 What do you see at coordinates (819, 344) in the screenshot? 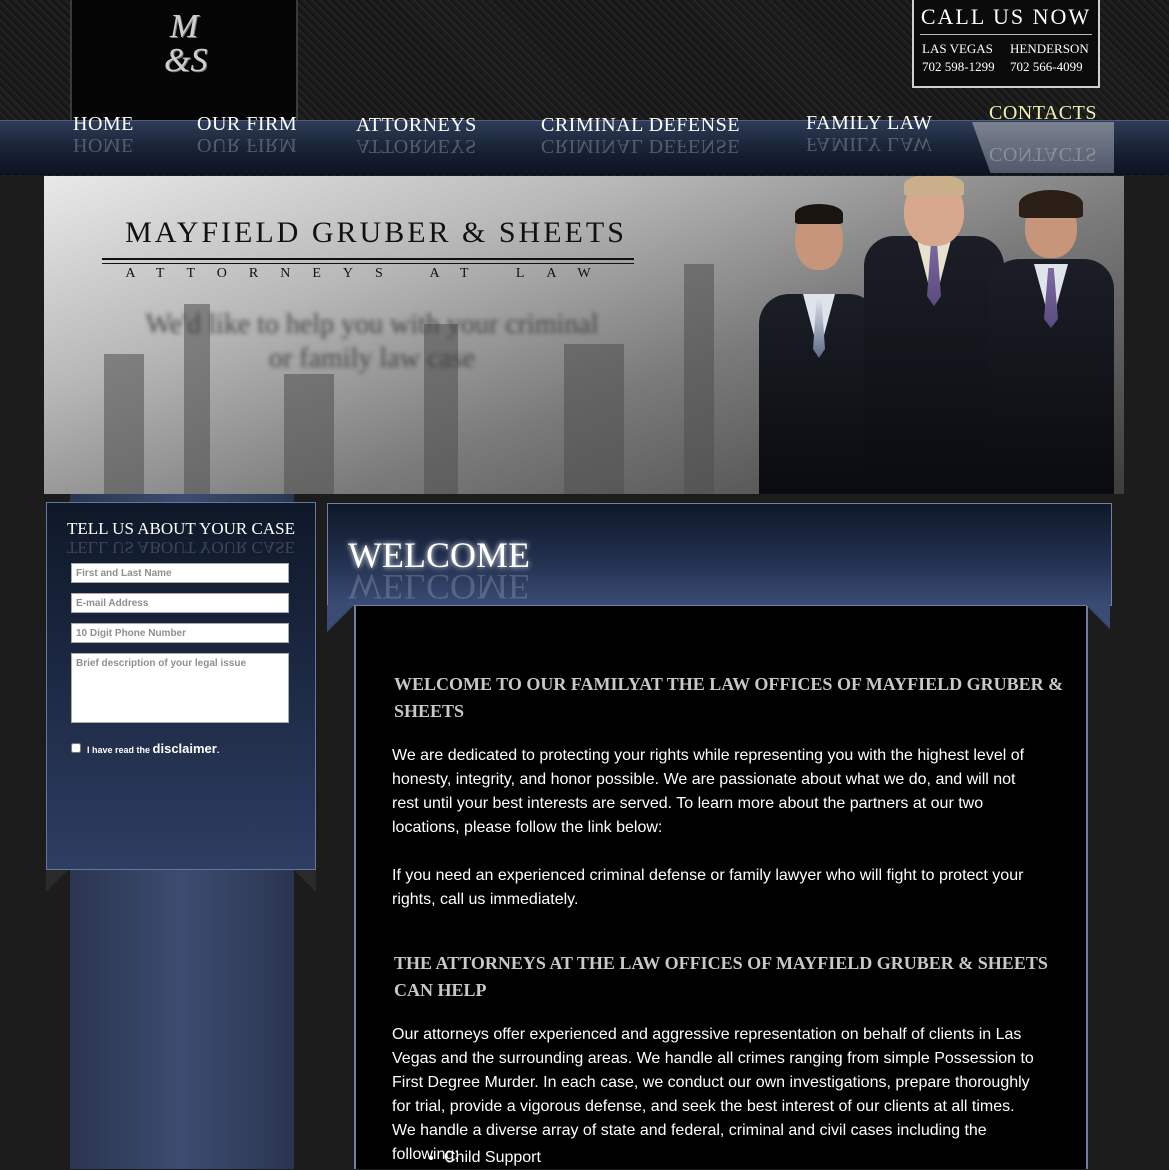
I see `attorney-photo-left` at bounding box center [819, 344].